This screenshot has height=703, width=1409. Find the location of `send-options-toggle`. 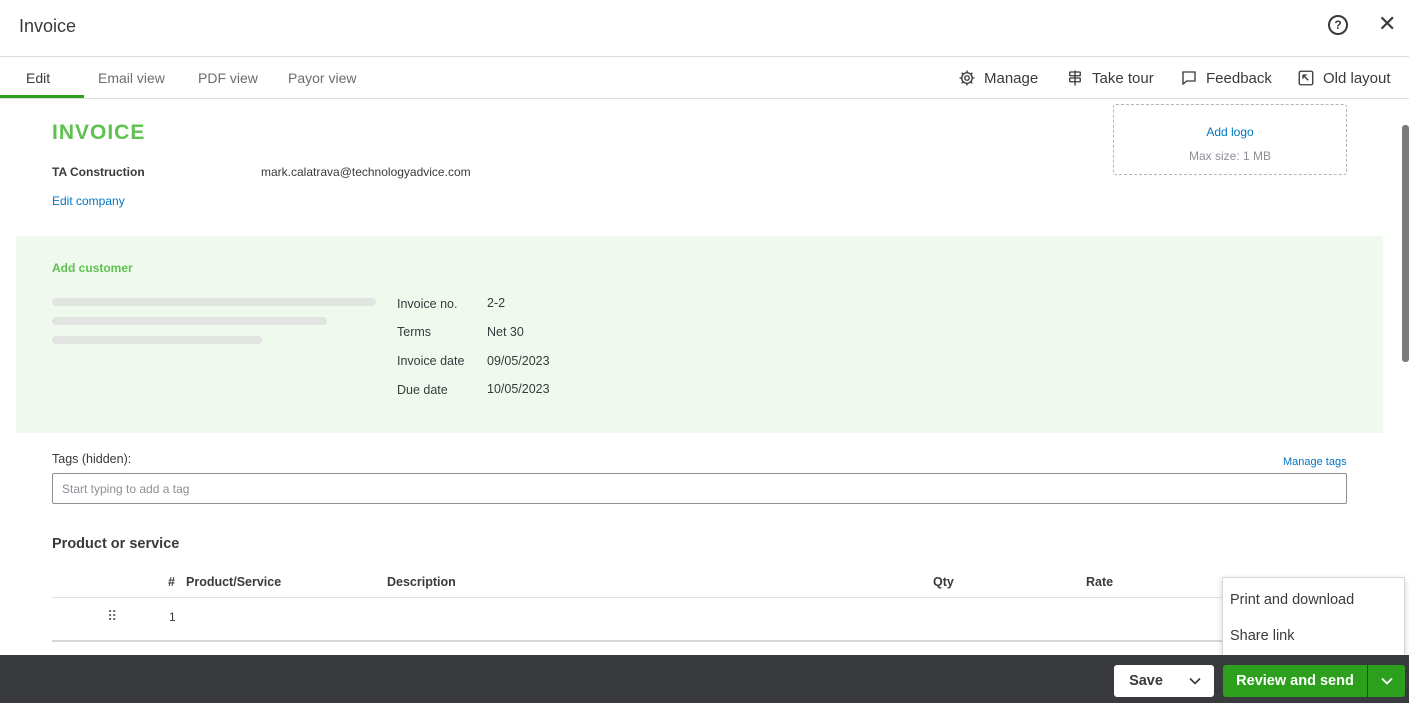

send-options-toggle is located at coordinates (1386, 681).